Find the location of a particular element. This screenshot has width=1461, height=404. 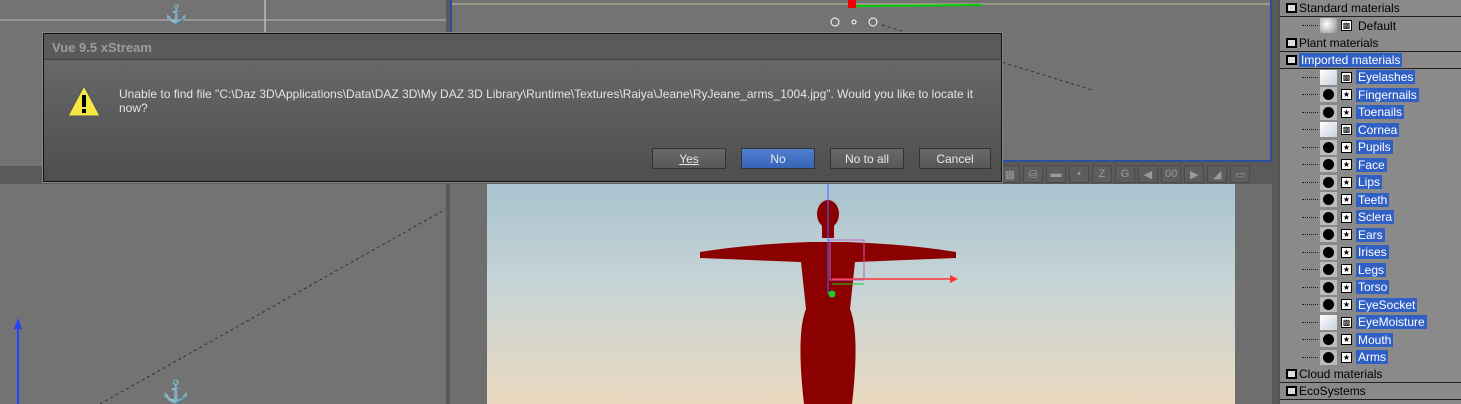

material-item: ★ Arms is located at coordinates (1370, 358).